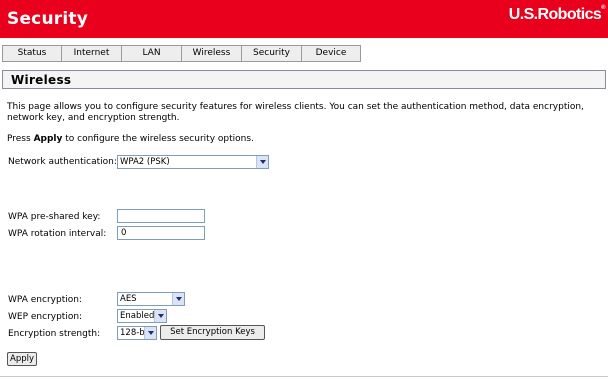 Image resolution: width=608 pixels, height=379 pixels. What do you see at coordinates (212, 332) in the screenshot?
I see `set-encryption-keys-button: Set Encryption Keys` at bounding box center [212, 332].